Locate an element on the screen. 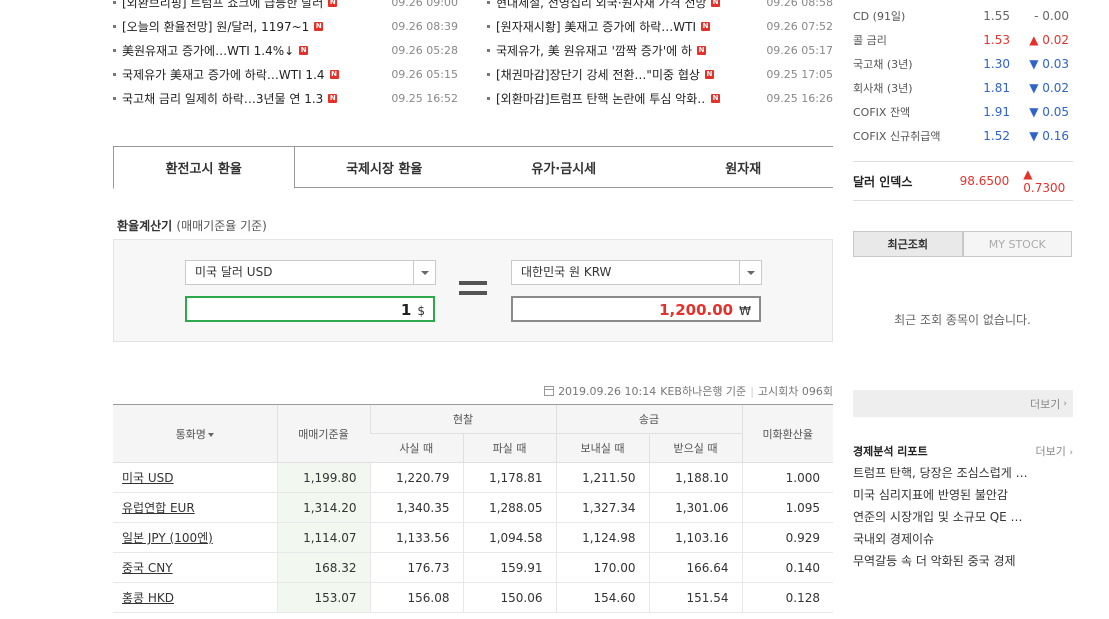  indicator-change-value: 0.00 is located at coordinates (1055, 16).